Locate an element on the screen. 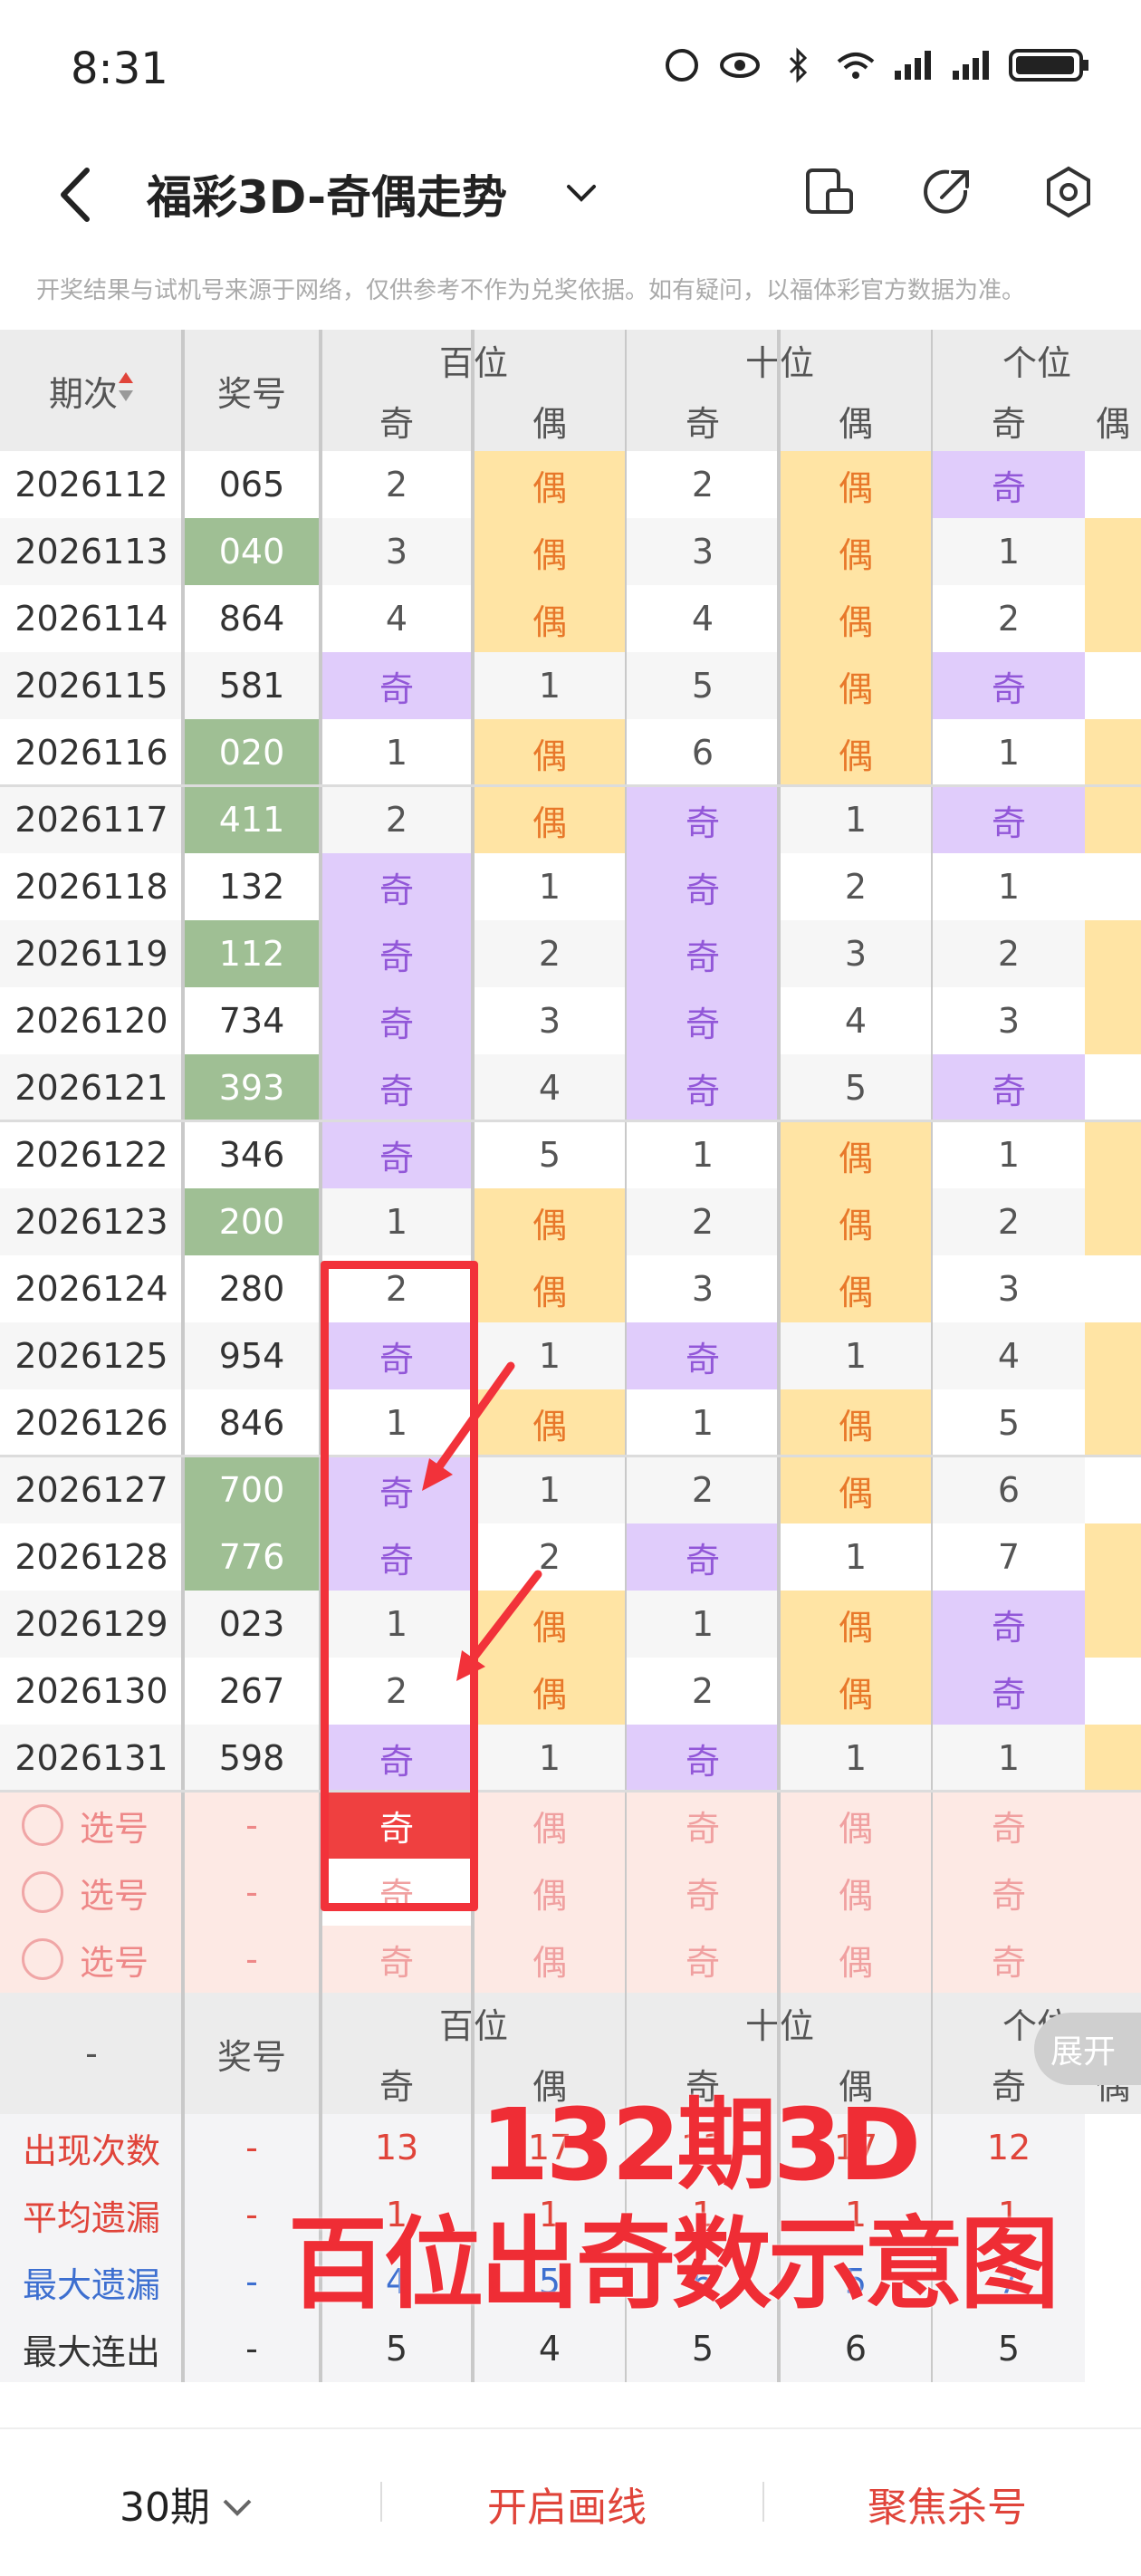 Image resolution: width=1141 pixels, height=2576 pixels. number-cell: 411 is located at coordinates (252, 819).